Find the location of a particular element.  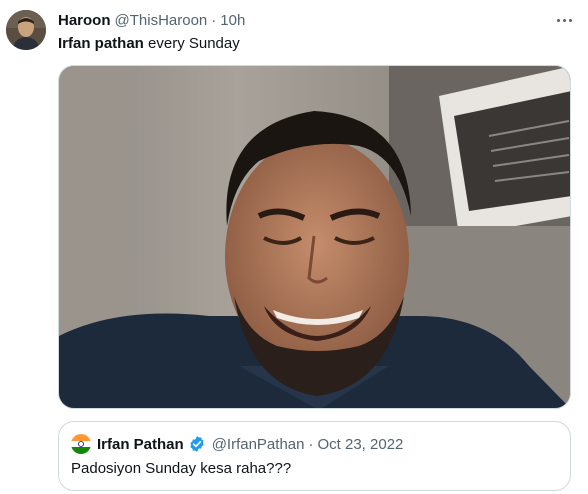

tweet-text: Irfan pathan every Sunday is located at coordinates (149, 44).